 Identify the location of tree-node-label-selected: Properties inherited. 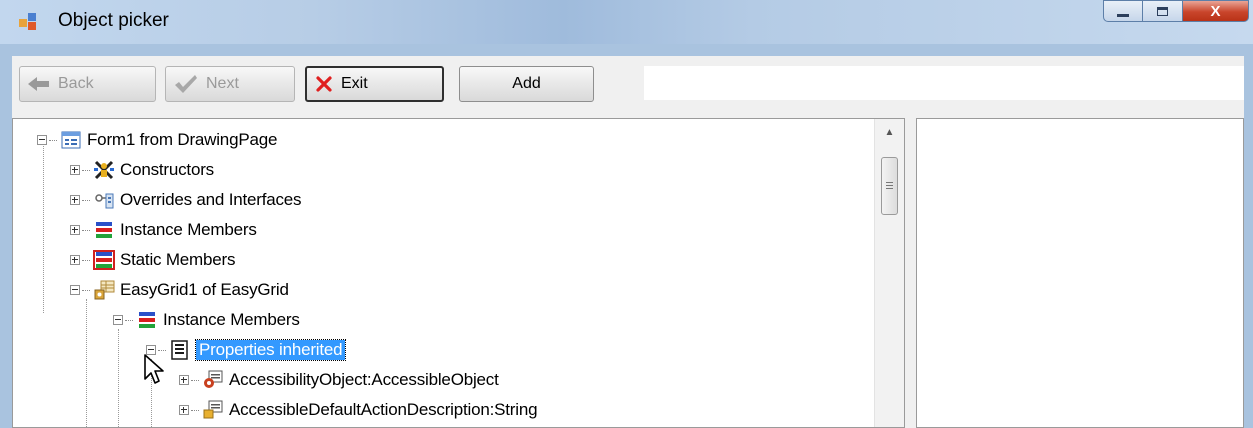
(270, 350).